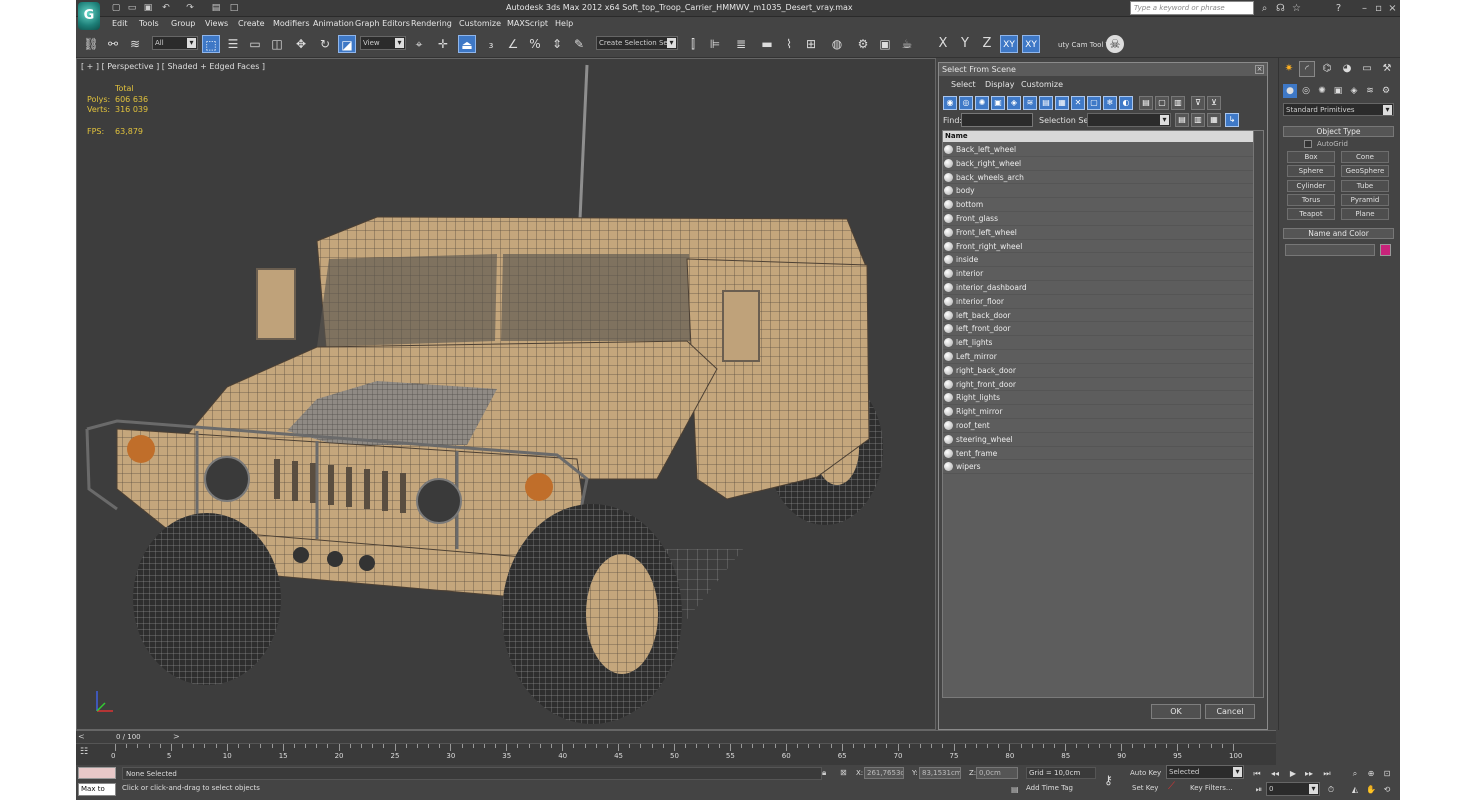  Describe the element at coordinates (557, 44) in the screenshot. I see `spinner-snap-icon: ⇕` at that location.